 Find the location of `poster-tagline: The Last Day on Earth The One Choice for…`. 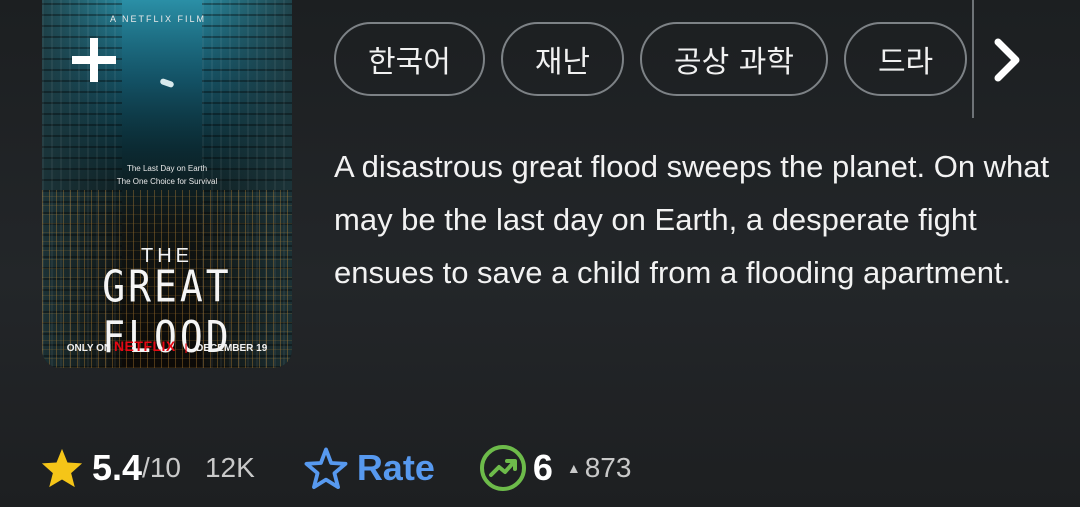

poster-tagline: The Last Day on Earth The One Choice for… is located at coordinates (167, 175).